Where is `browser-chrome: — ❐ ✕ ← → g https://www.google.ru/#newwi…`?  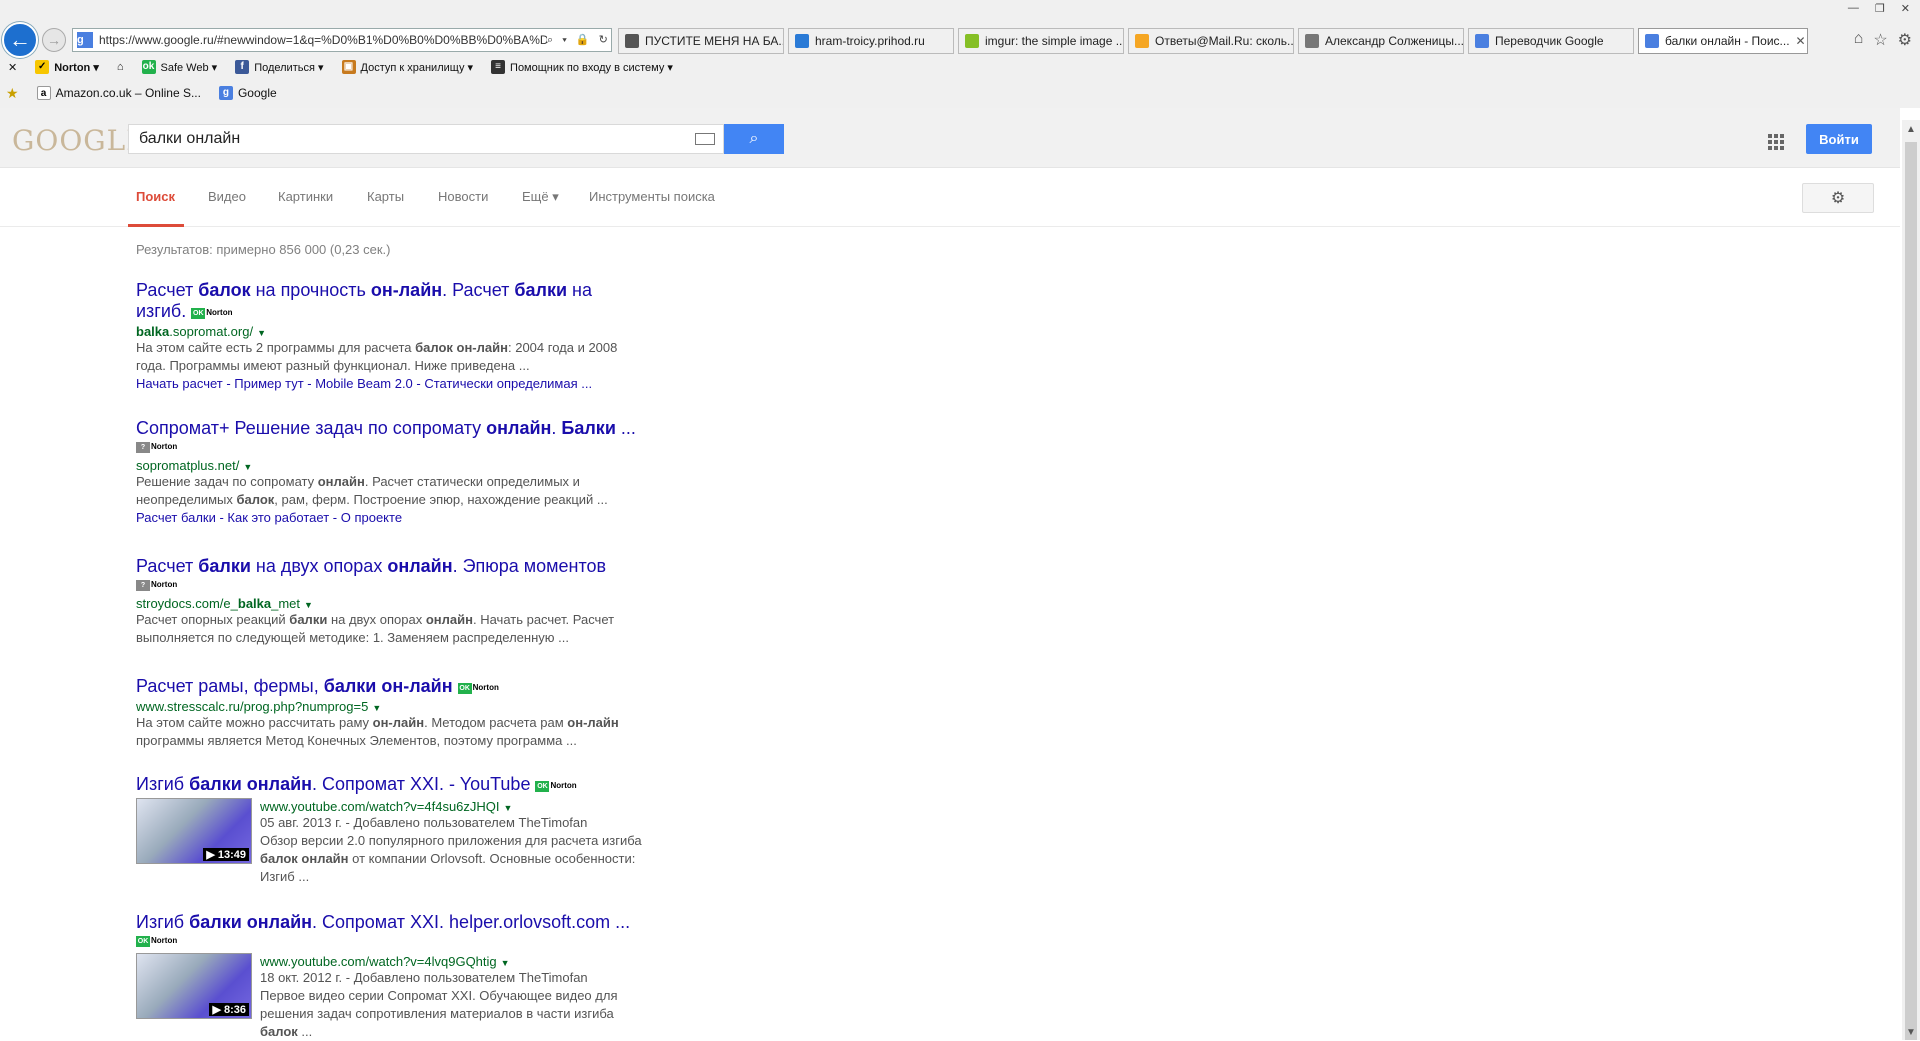
browser-chrome: — ❐ ✕ ← → g https://www.google.ru/#newwi… is located at coordinates (960, 54).